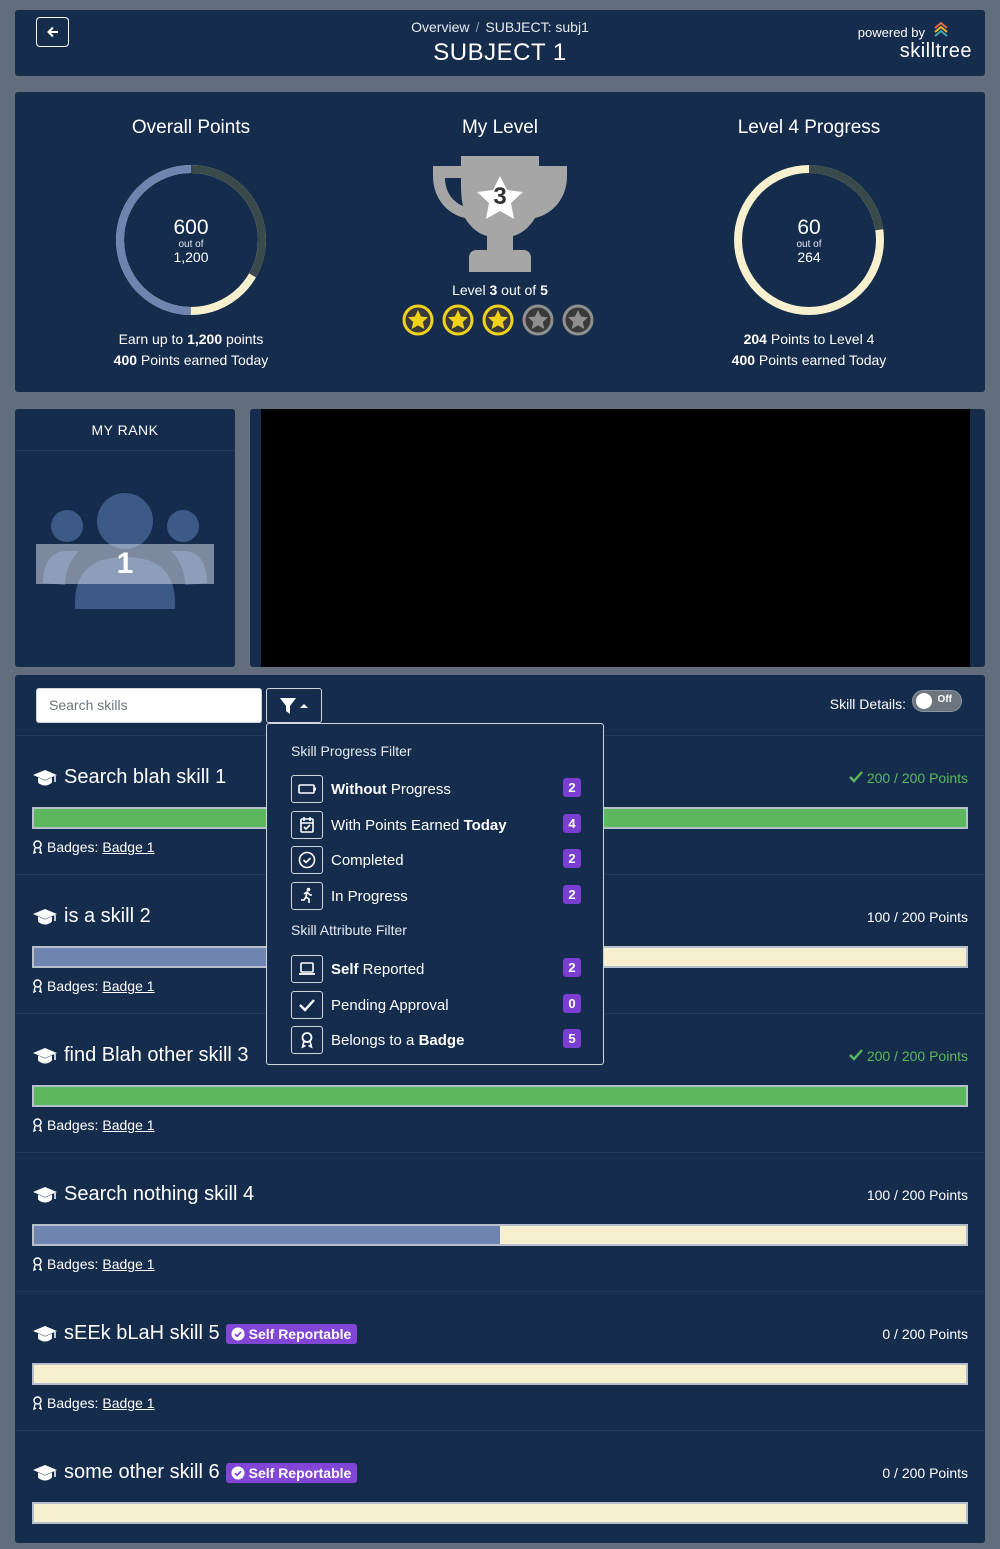 The height and width of the screenshot is (1549, 1000). I want to click on filter-item-count: 4, so click(572, 823).